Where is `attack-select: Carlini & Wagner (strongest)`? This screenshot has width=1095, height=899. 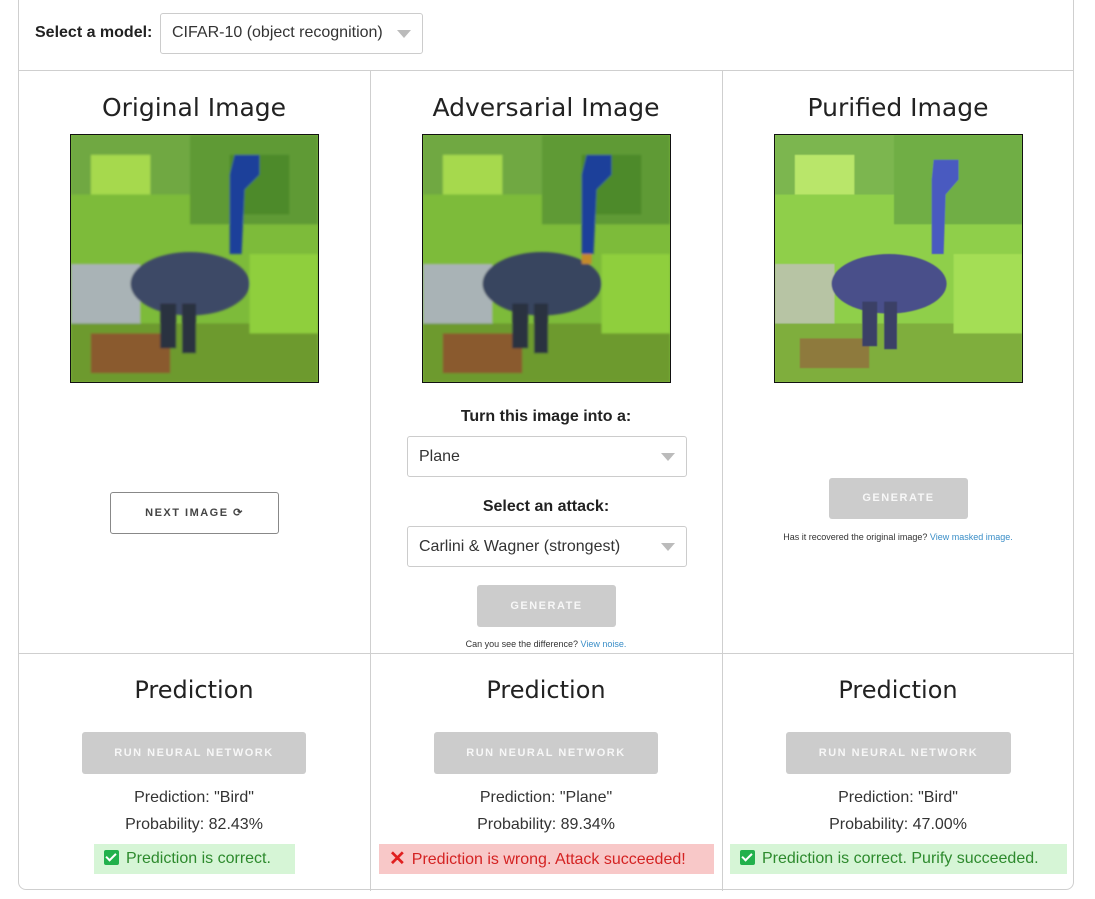
attack-select: Carlini & Wagner (strongest) is located at coordinates (547, 546).